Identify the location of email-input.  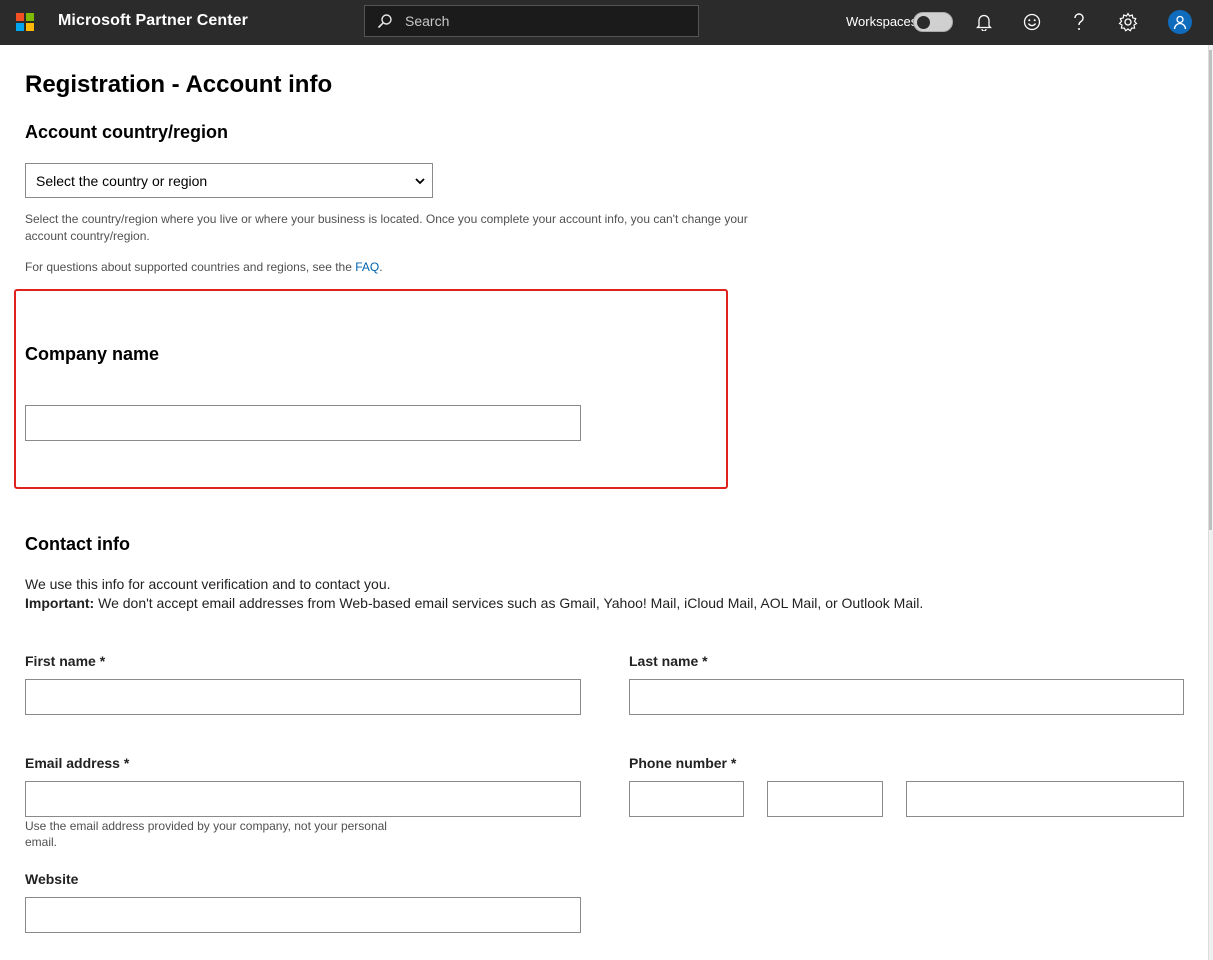
(303, 799).